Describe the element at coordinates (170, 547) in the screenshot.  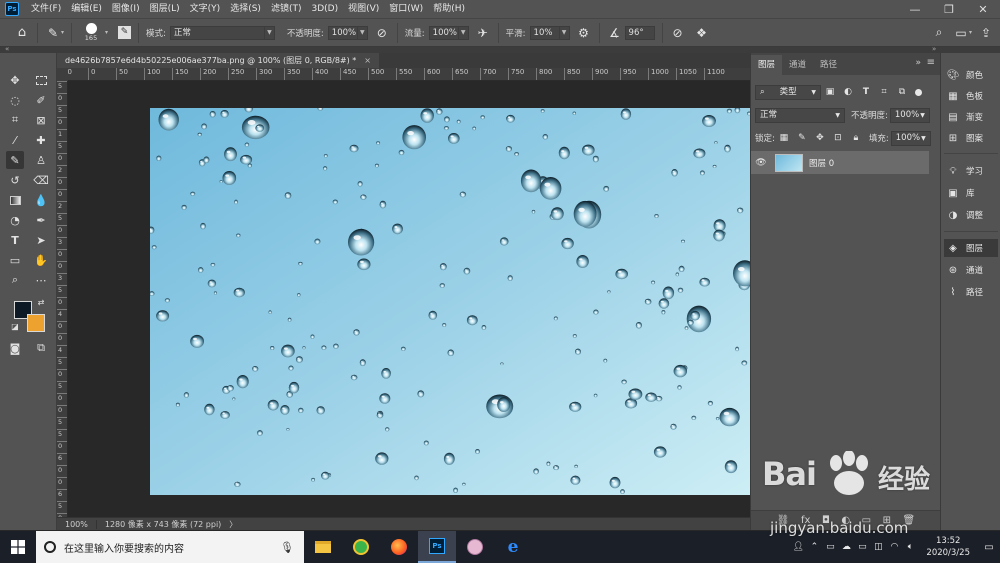
I see `taskbar-search-input: 在这里输入你要搜索的内容 🎙︎` at that location.